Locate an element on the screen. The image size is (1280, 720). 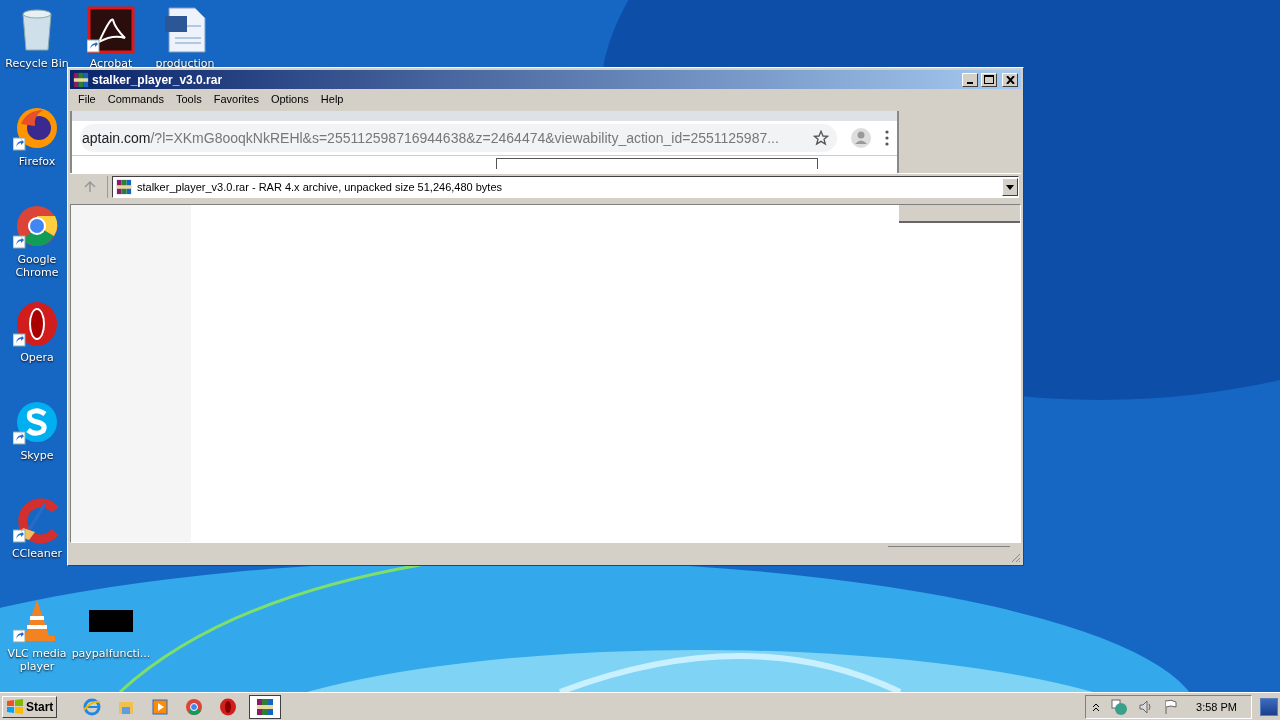
icon-label: Opera is located at coordinates (37, 357).